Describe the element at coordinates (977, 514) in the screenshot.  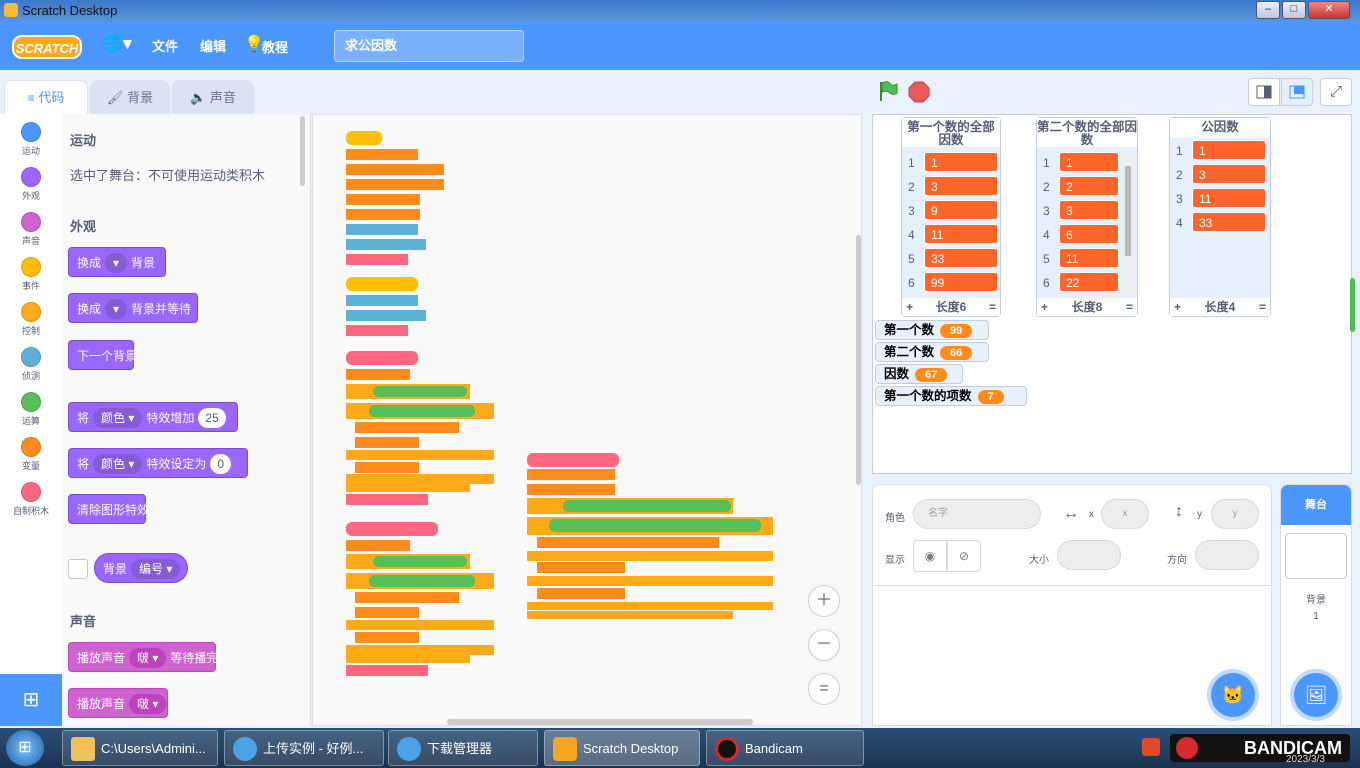
I see `sprite-name-input: 名字` at that location.